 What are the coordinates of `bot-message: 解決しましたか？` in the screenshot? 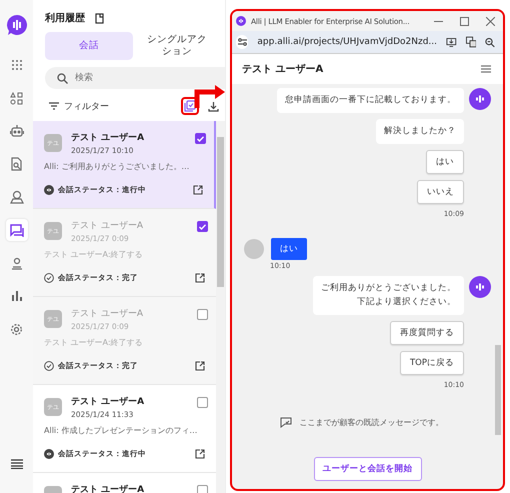 It's located at (420, 131).